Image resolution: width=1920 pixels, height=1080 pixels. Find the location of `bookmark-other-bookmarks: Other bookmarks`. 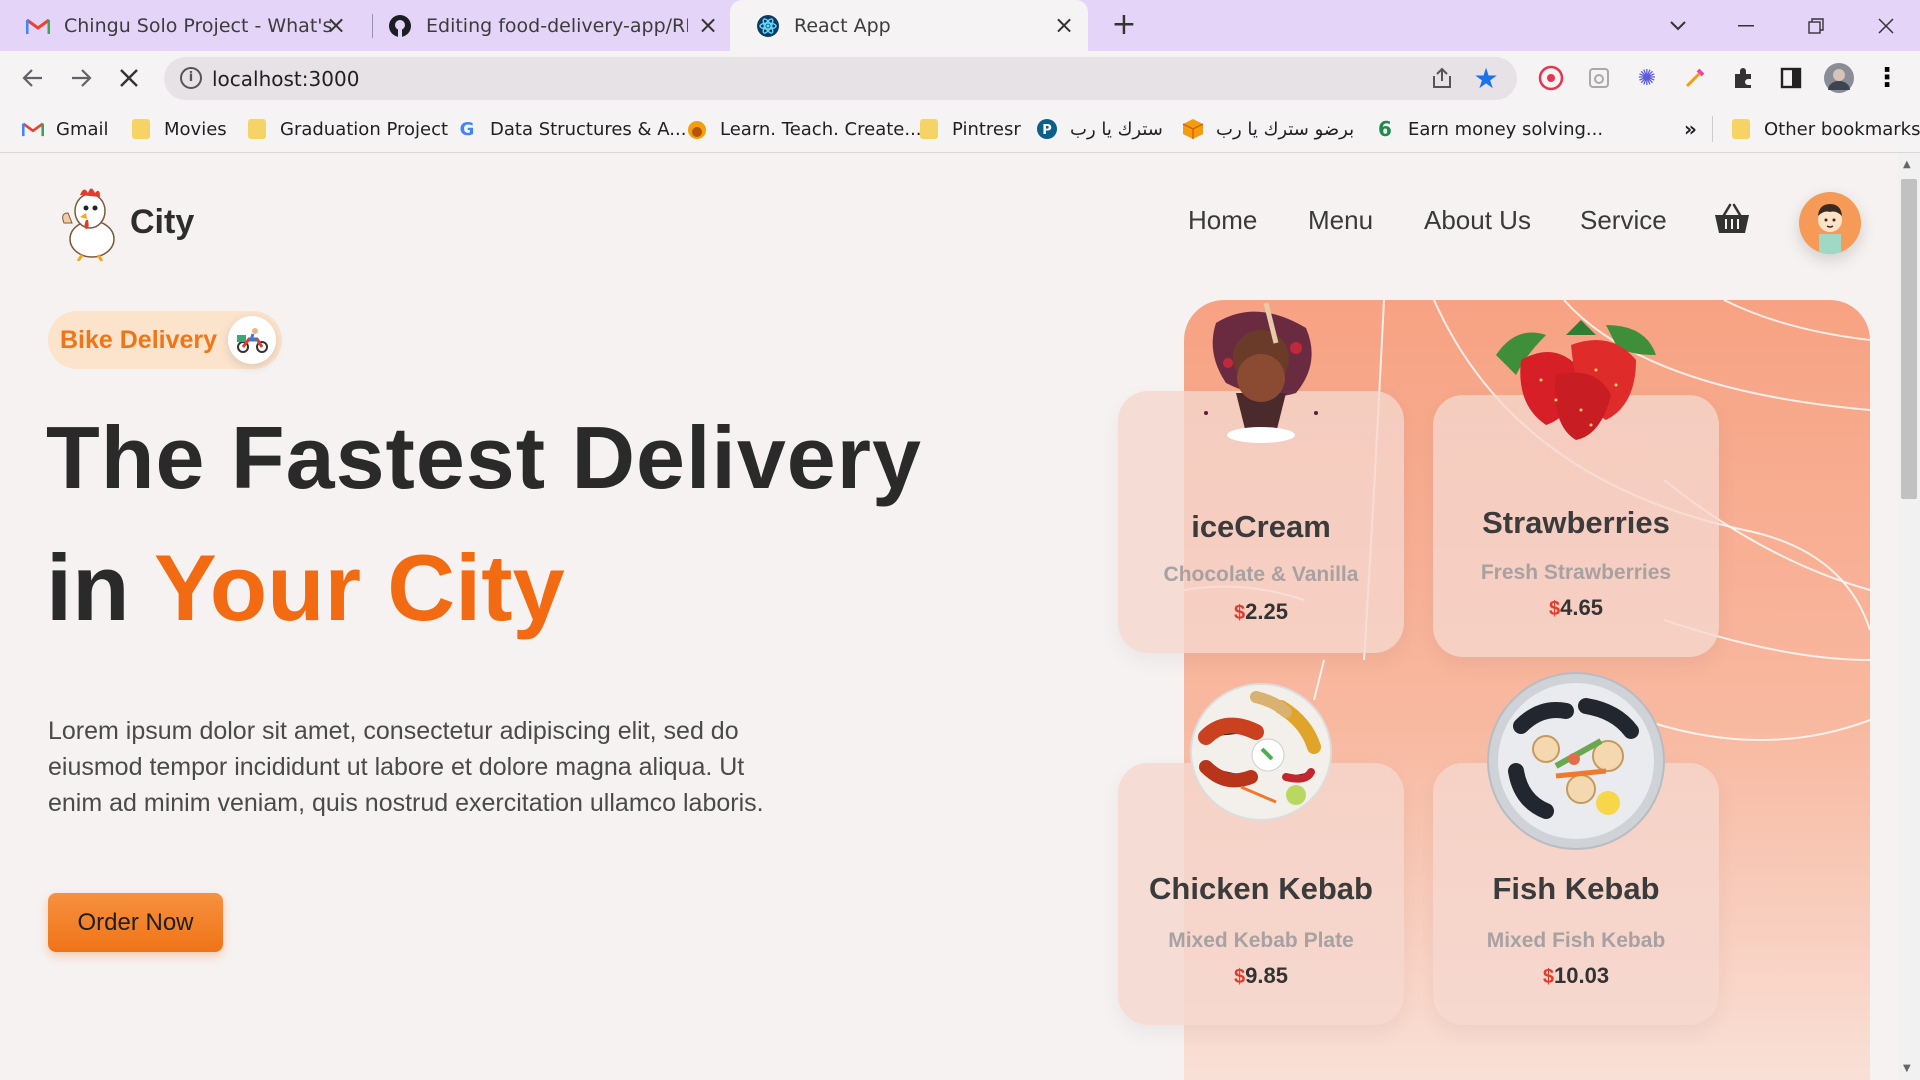

bookmark-other-bookmarks: Other bookmarks is located at coordinates (1825, 129).